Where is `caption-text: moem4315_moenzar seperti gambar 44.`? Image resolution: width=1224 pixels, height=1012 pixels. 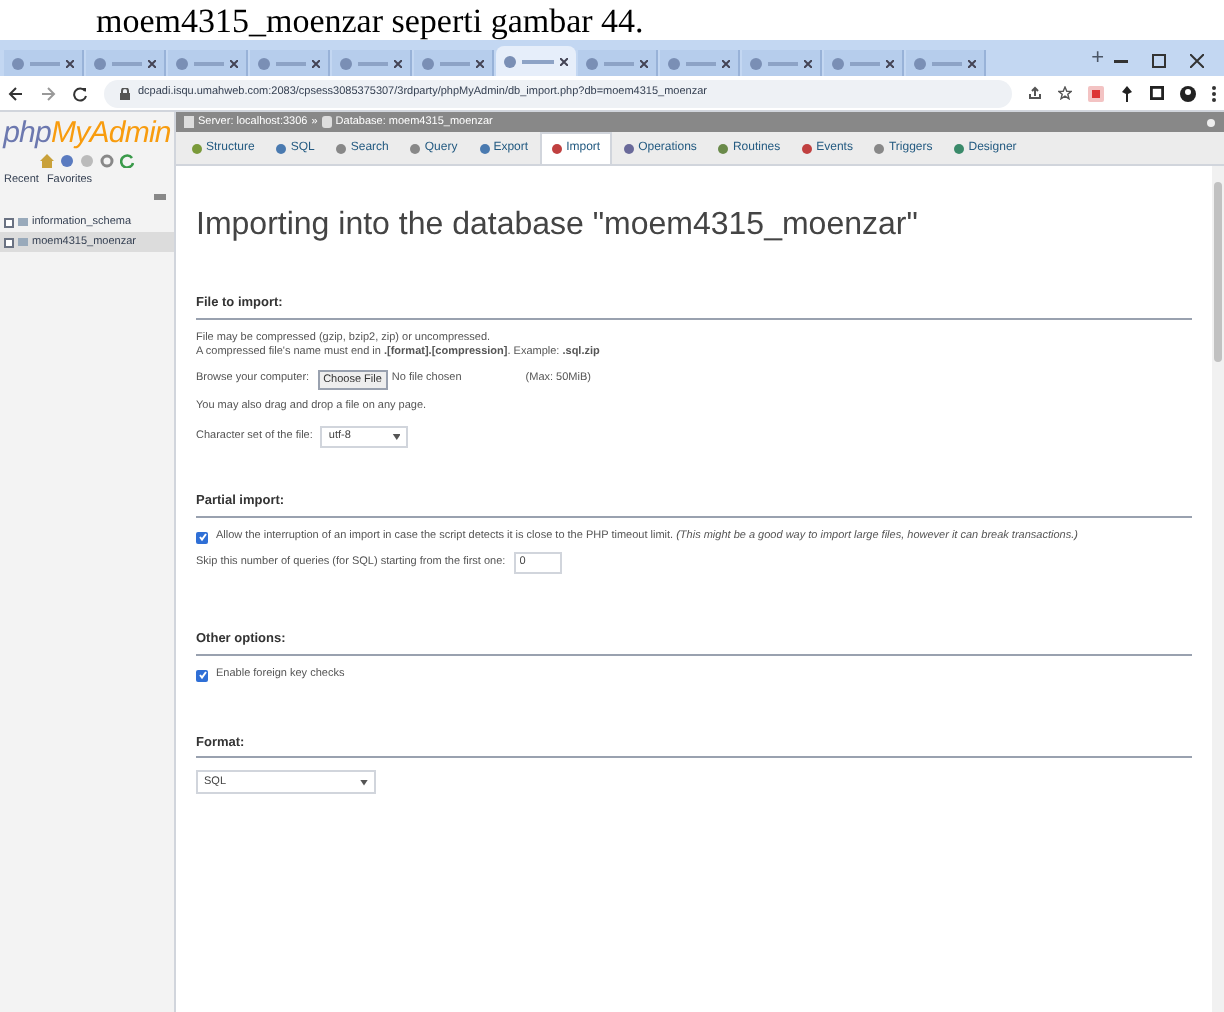
caption-text: moem4315_moenzar seperti gambar 44. is located at coordinates (370, 21).